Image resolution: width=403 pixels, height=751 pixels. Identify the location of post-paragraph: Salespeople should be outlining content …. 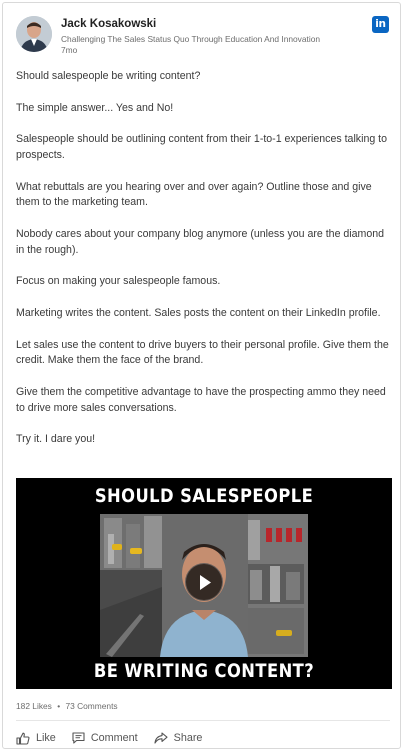
(202, 147).